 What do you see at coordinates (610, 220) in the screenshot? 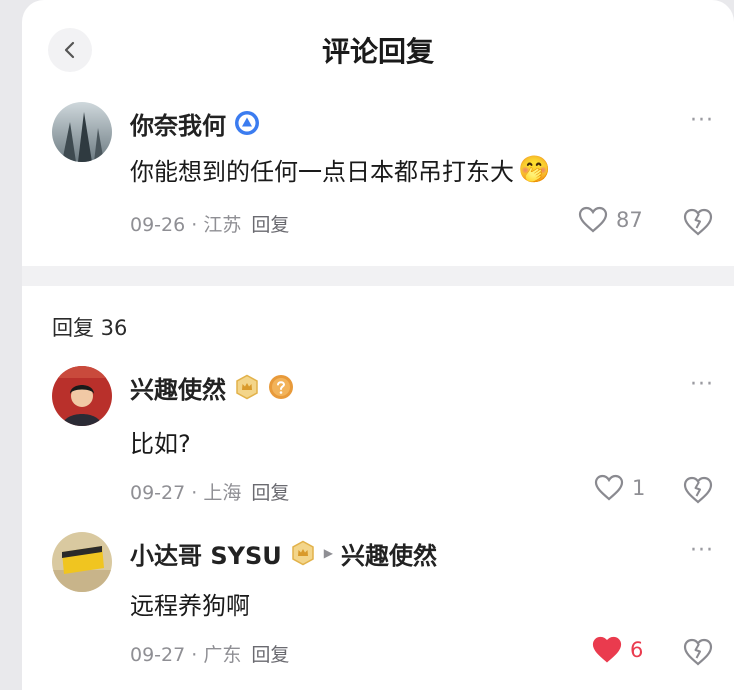
I see `like-button: 87` at bounding box center [610, 220].